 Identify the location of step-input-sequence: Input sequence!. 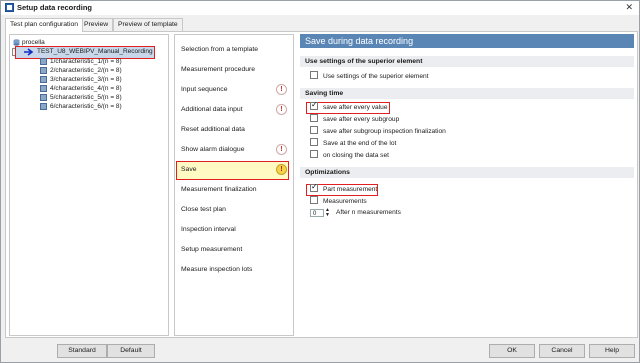
(233, 90).